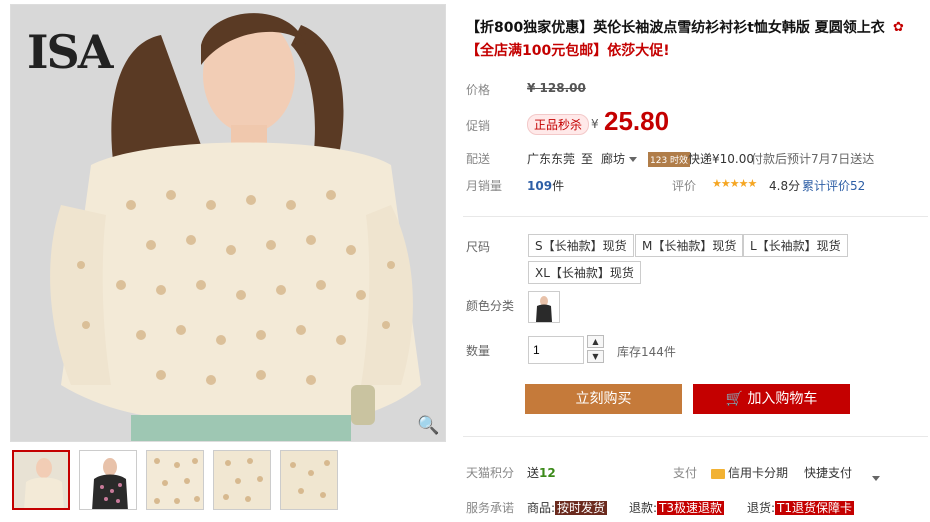 The width and height of the screenshot is (930, 522). What do you see at coordinates (684, 186) in the screenshot?
I see `rating-label: 评价` at bounding box center [684, 186].